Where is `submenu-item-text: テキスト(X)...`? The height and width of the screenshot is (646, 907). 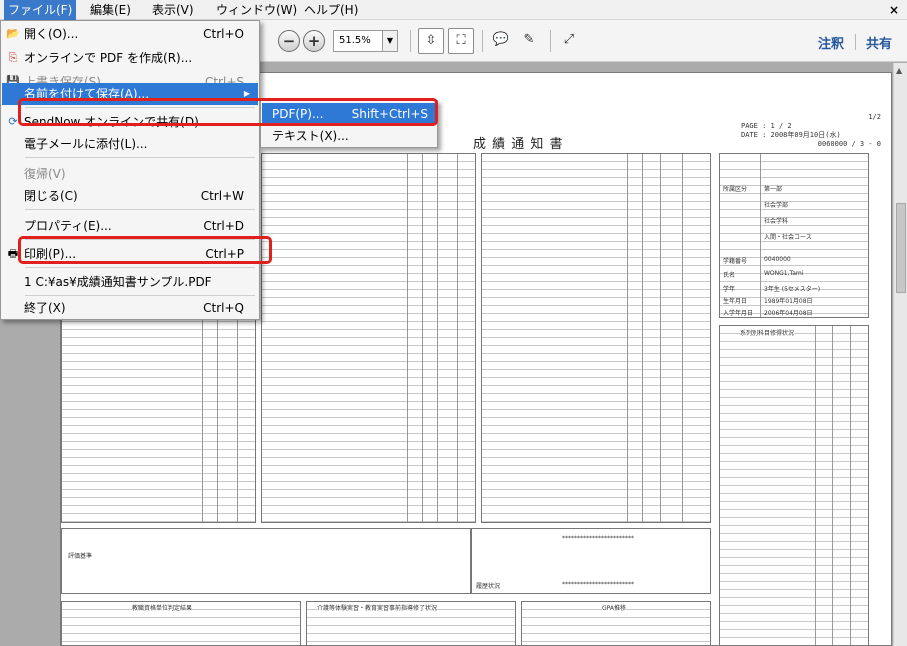
submenu-item-text: テキスト(X)... is located at coordinates (349, 136).